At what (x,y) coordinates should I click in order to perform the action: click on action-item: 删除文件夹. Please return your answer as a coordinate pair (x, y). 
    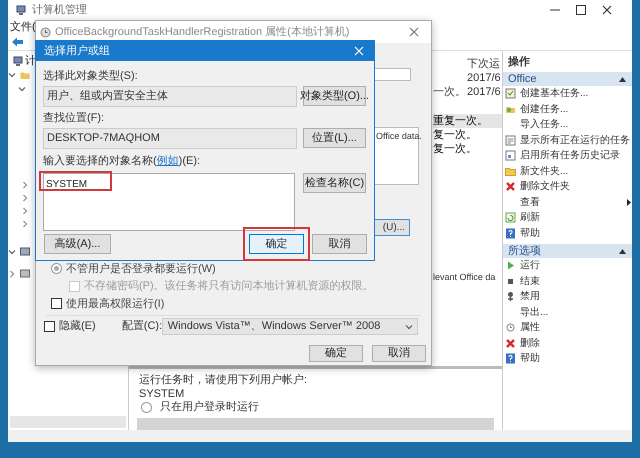
    Looking at the image, I should click on (567, 186).